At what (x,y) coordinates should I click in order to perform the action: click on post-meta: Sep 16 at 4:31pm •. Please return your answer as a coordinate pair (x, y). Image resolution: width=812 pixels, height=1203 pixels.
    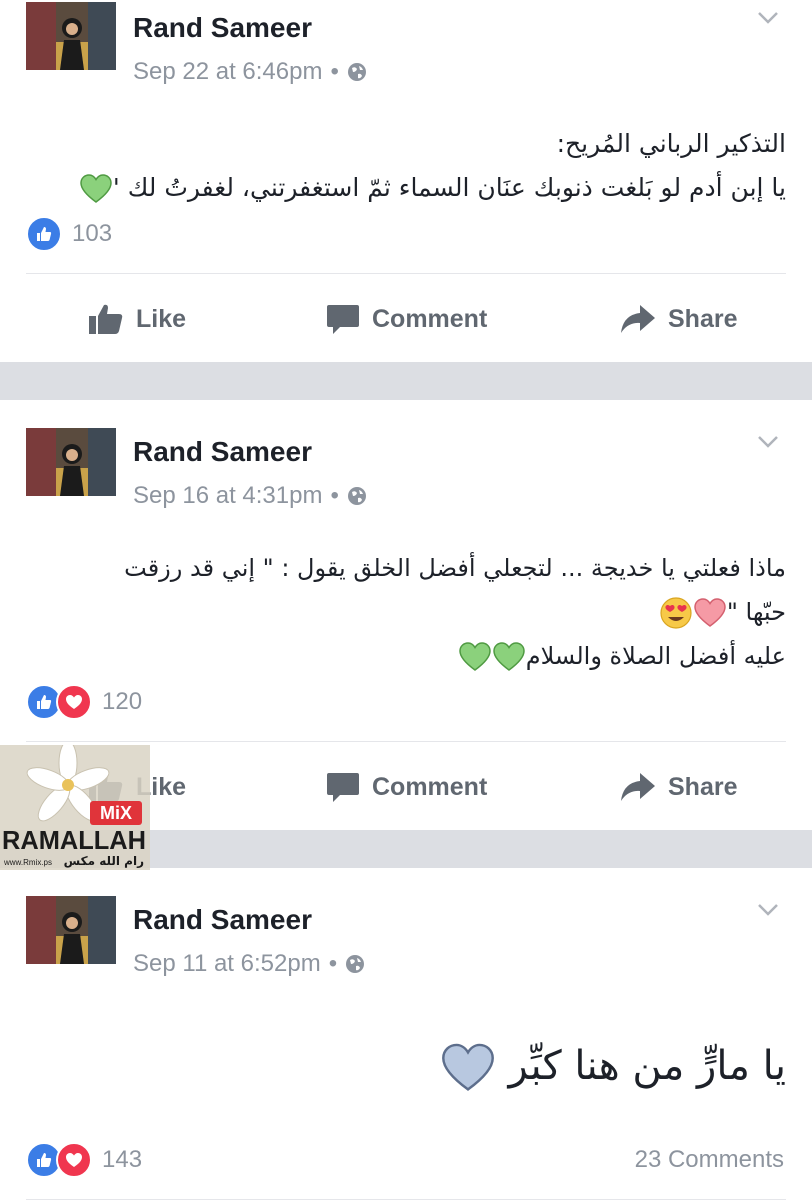
    Looking at the image, I should click on (250, 496).